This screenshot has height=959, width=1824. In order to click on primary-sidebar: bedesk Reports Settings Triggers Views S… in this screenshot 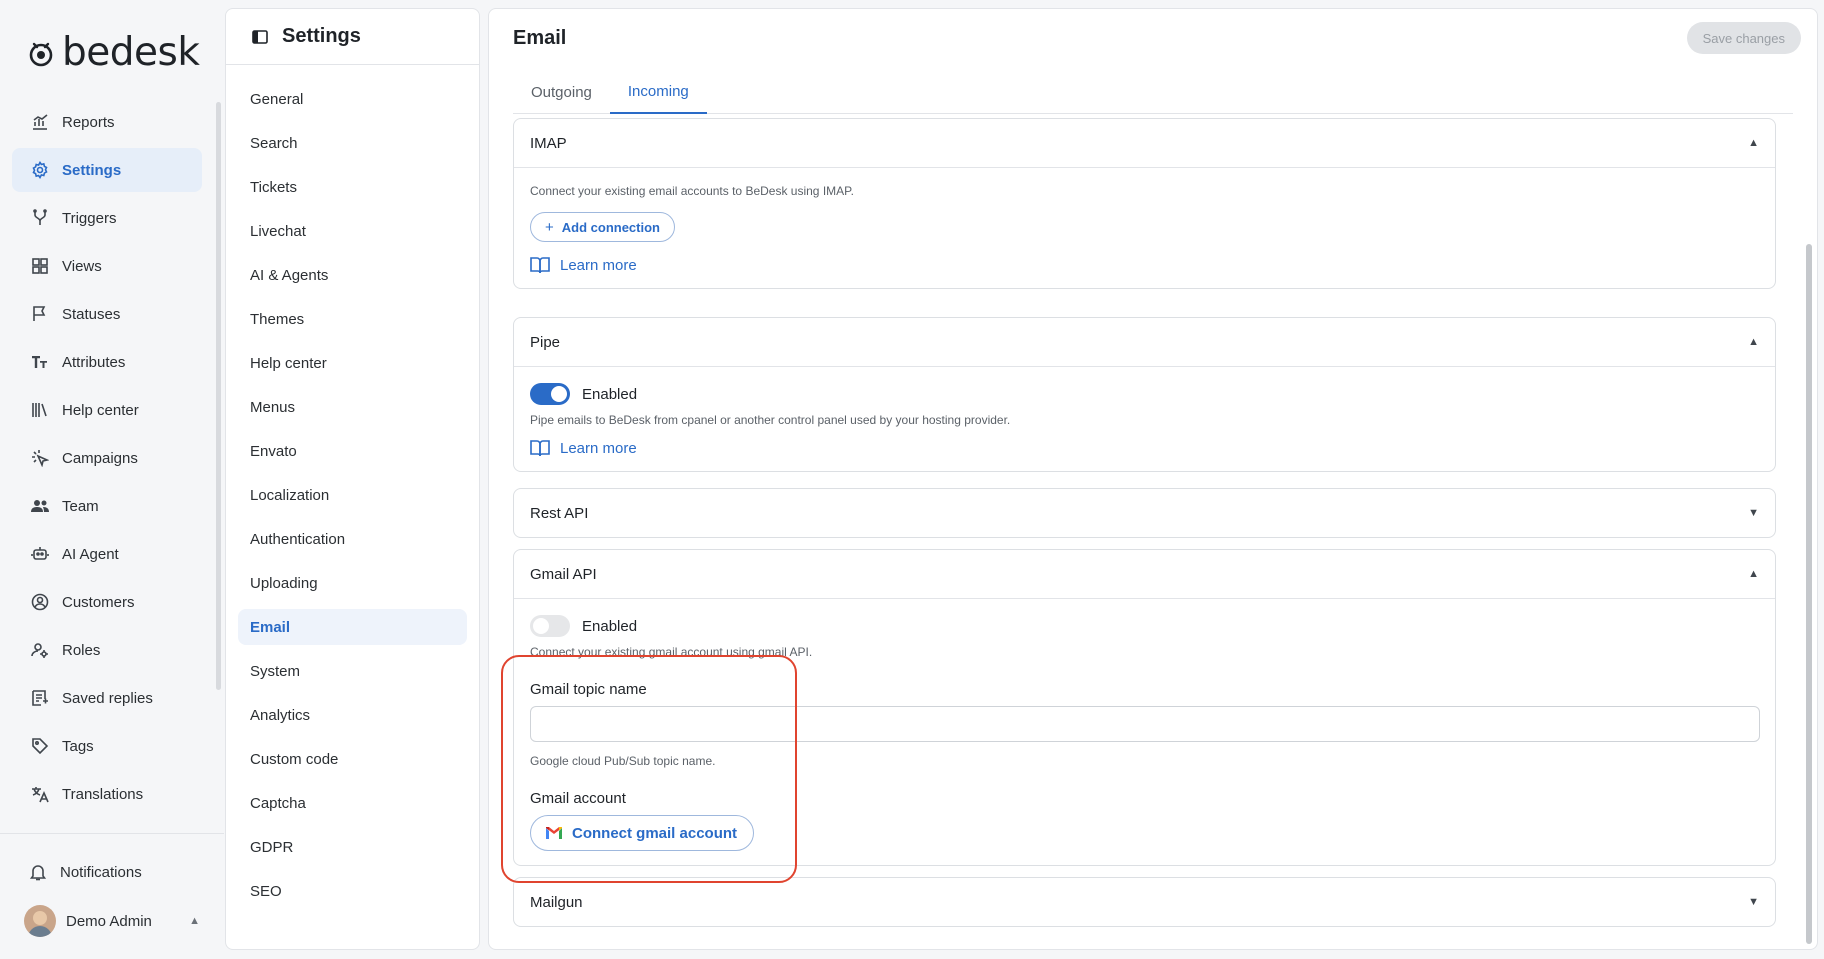, I will do `click(112, 479)`.